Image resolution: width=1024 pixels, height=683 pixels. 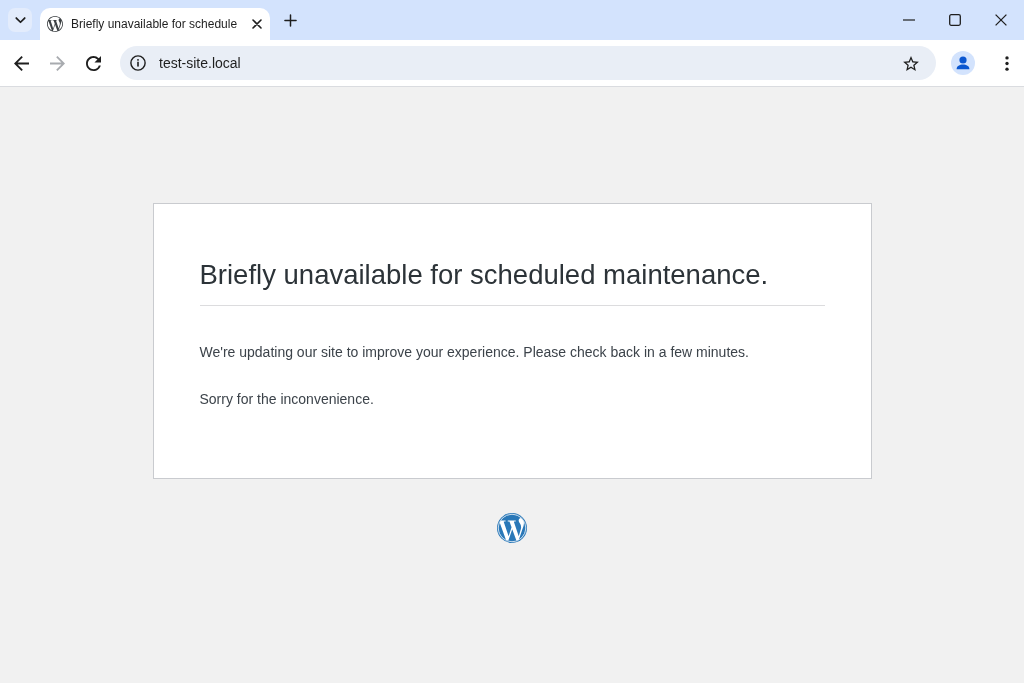 I want to click on browser-tab: Briefly unavailable for schedule, so click(x=155, y=24).